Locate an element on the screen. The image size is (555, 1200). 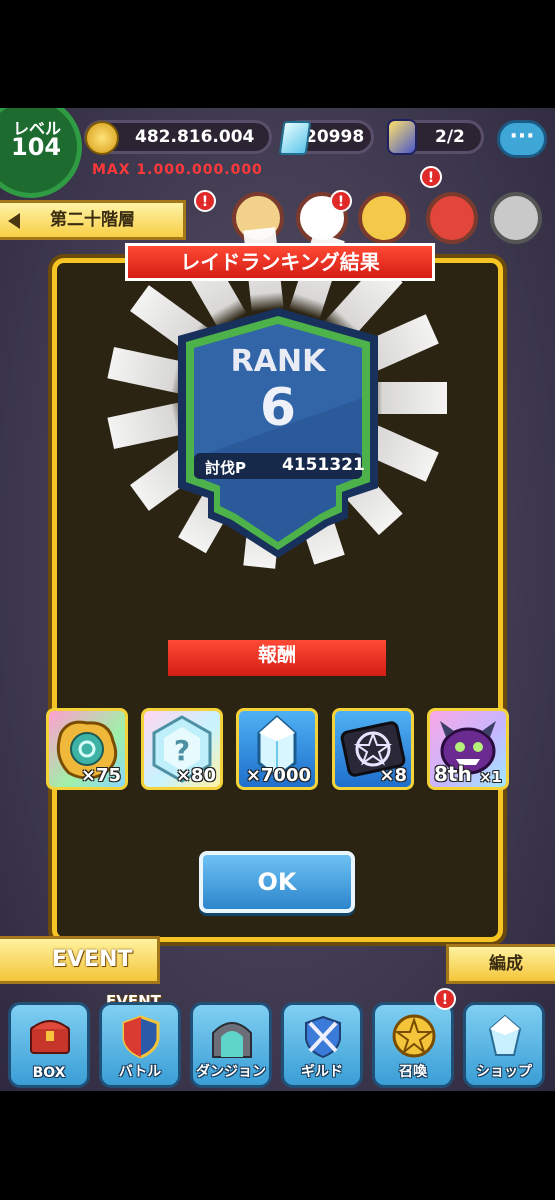
treasure-chest-icon is located at coordinates (50, 1037).